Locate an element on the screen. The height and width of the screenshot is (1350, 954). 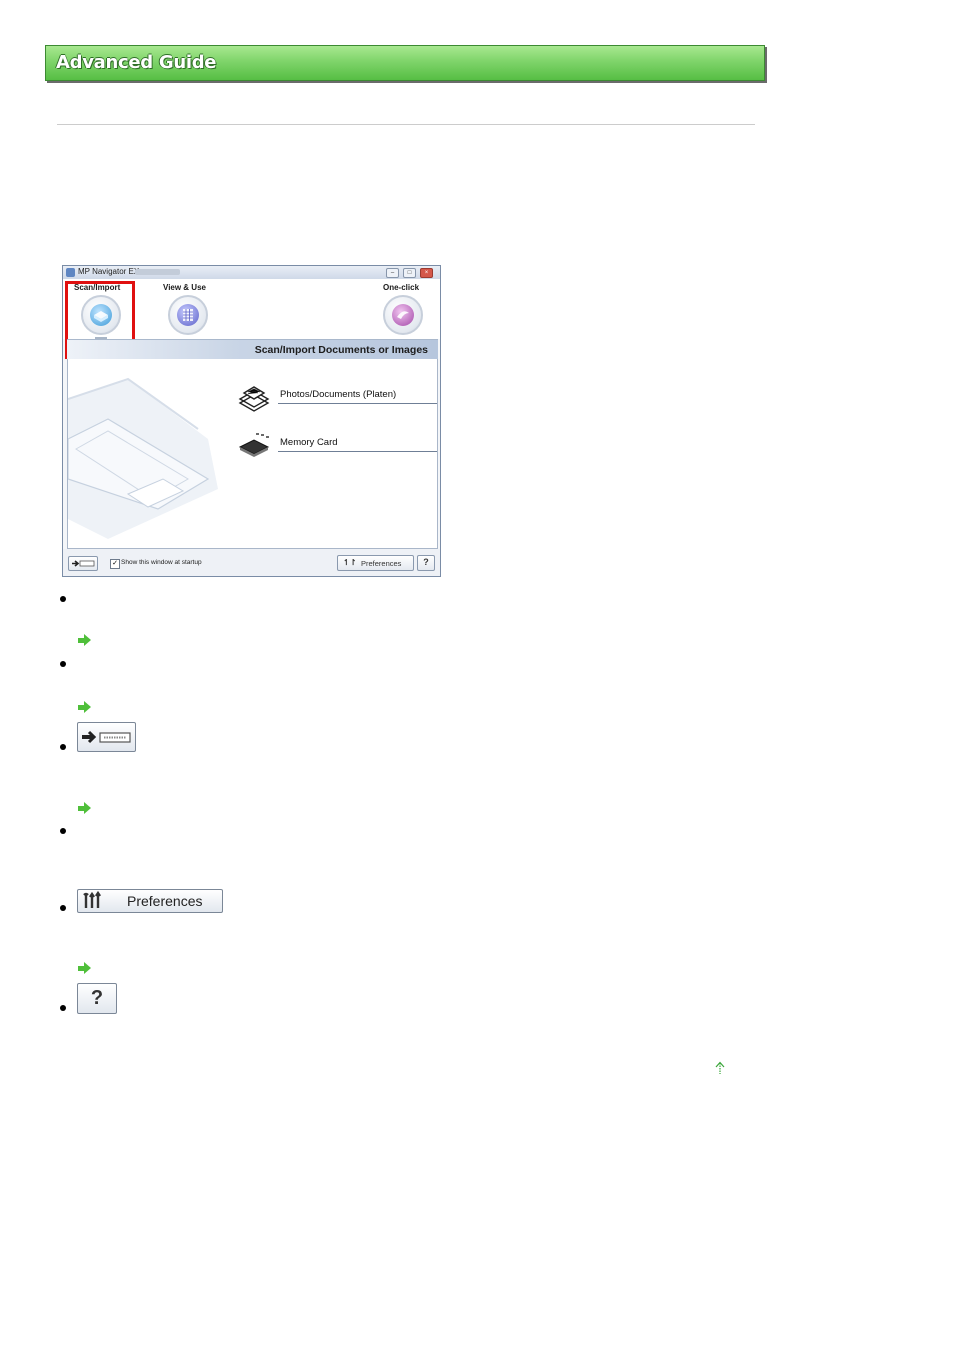
tab-view-use-label: View & Use is located at coordinates (184, 287).